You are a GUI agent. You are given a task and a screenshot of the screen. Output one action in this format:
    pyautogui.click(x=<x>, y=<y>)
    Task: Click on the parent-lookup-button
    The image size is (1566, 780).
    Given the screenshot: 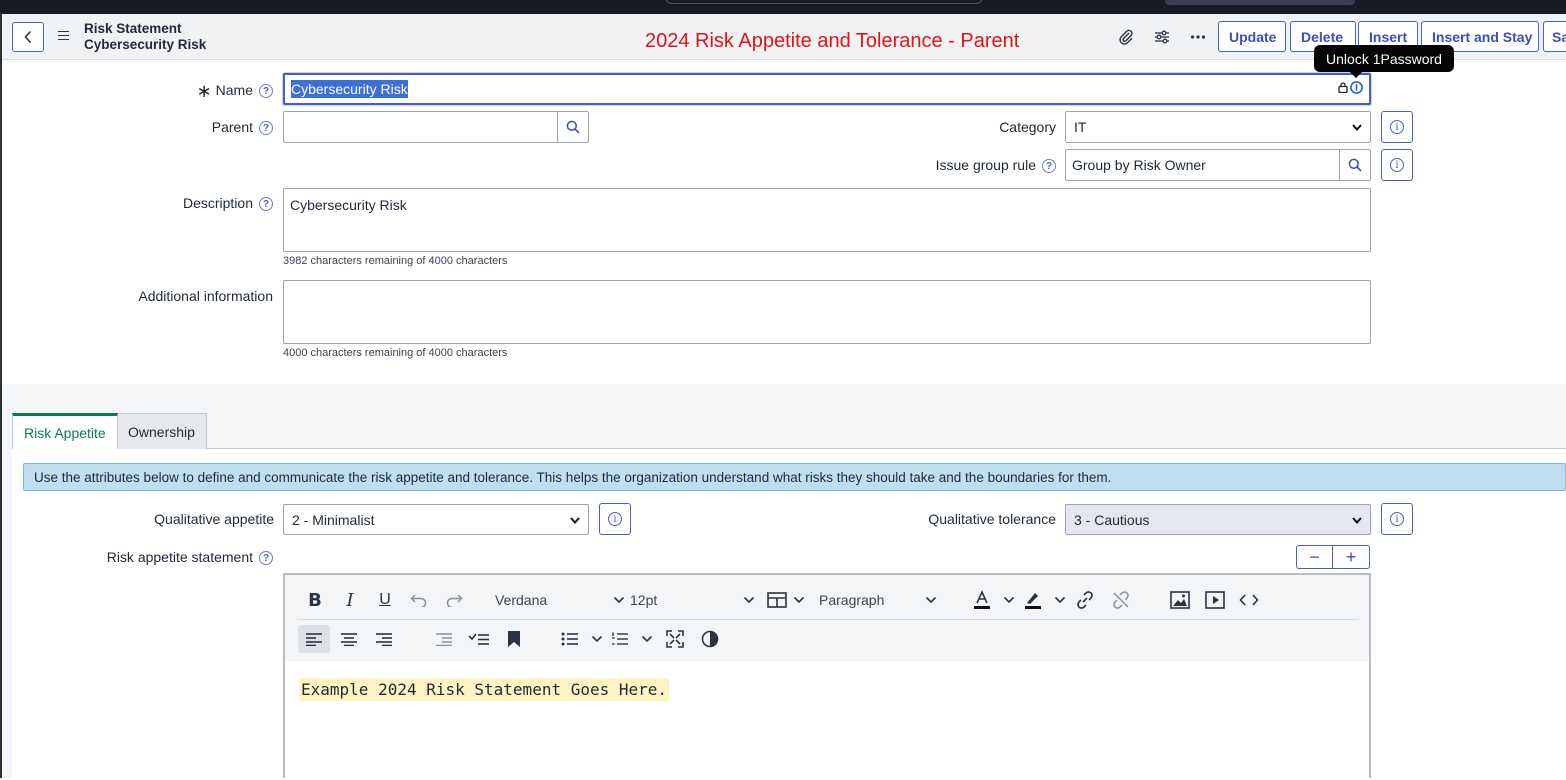 What is the action you would take?
    pyautogui.click(x=573, y=127)
    